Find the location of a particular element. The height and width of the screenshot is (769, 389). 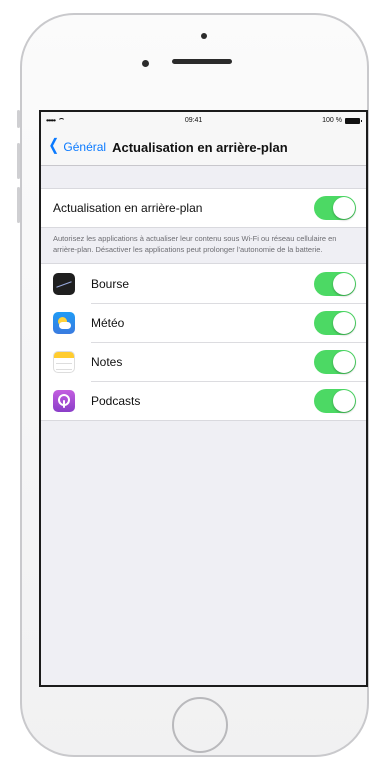

battery-icon is located at coordinates (353, 120).